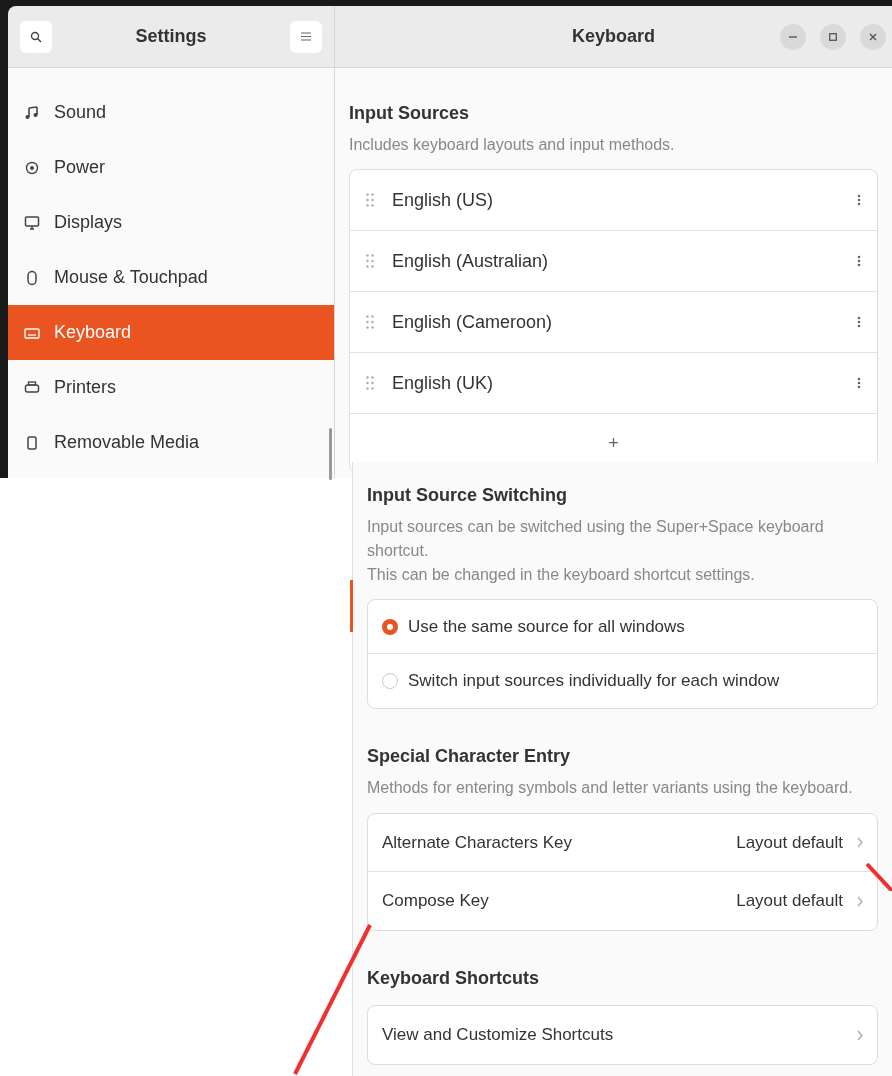 This screenshot has width=892, height=1076. Describe the element at coordinates (613, 383) in the screenshot. I see `input-source-row: English (UK)` at that location.